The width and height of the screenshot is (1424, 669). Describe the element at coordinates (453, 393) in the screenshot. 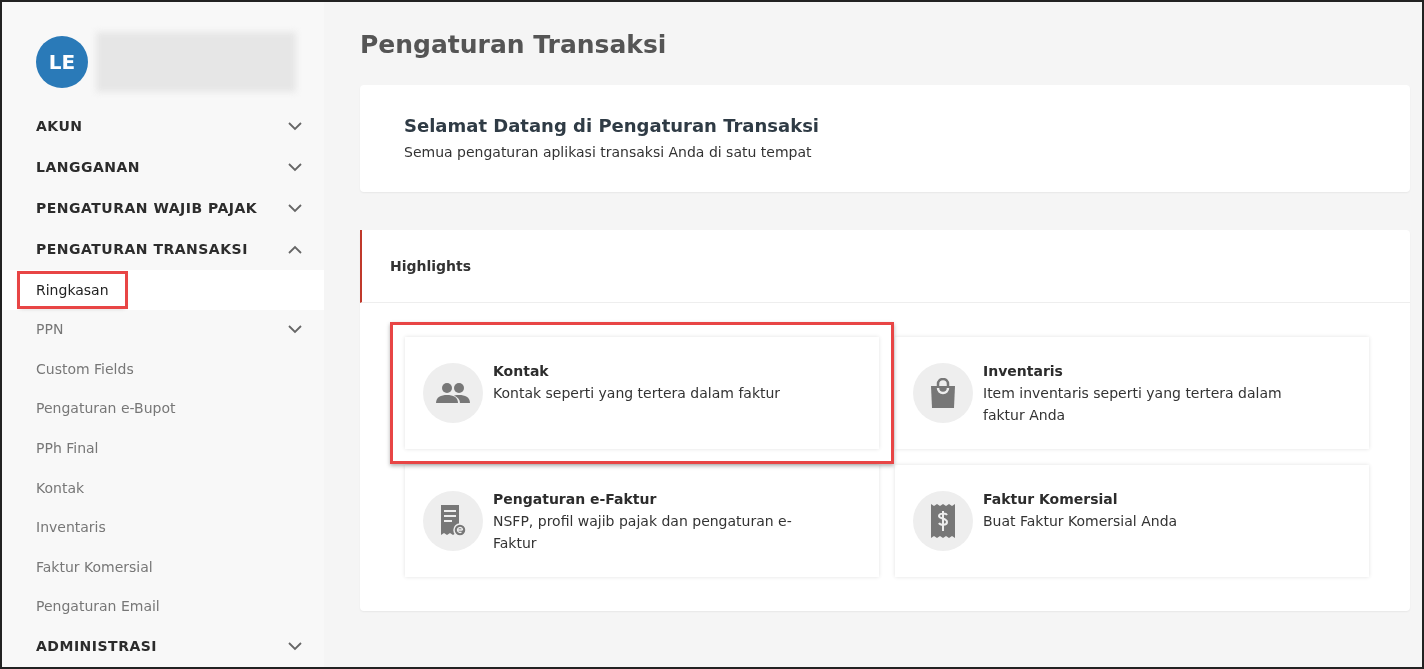

I see `people-icon` at that location.